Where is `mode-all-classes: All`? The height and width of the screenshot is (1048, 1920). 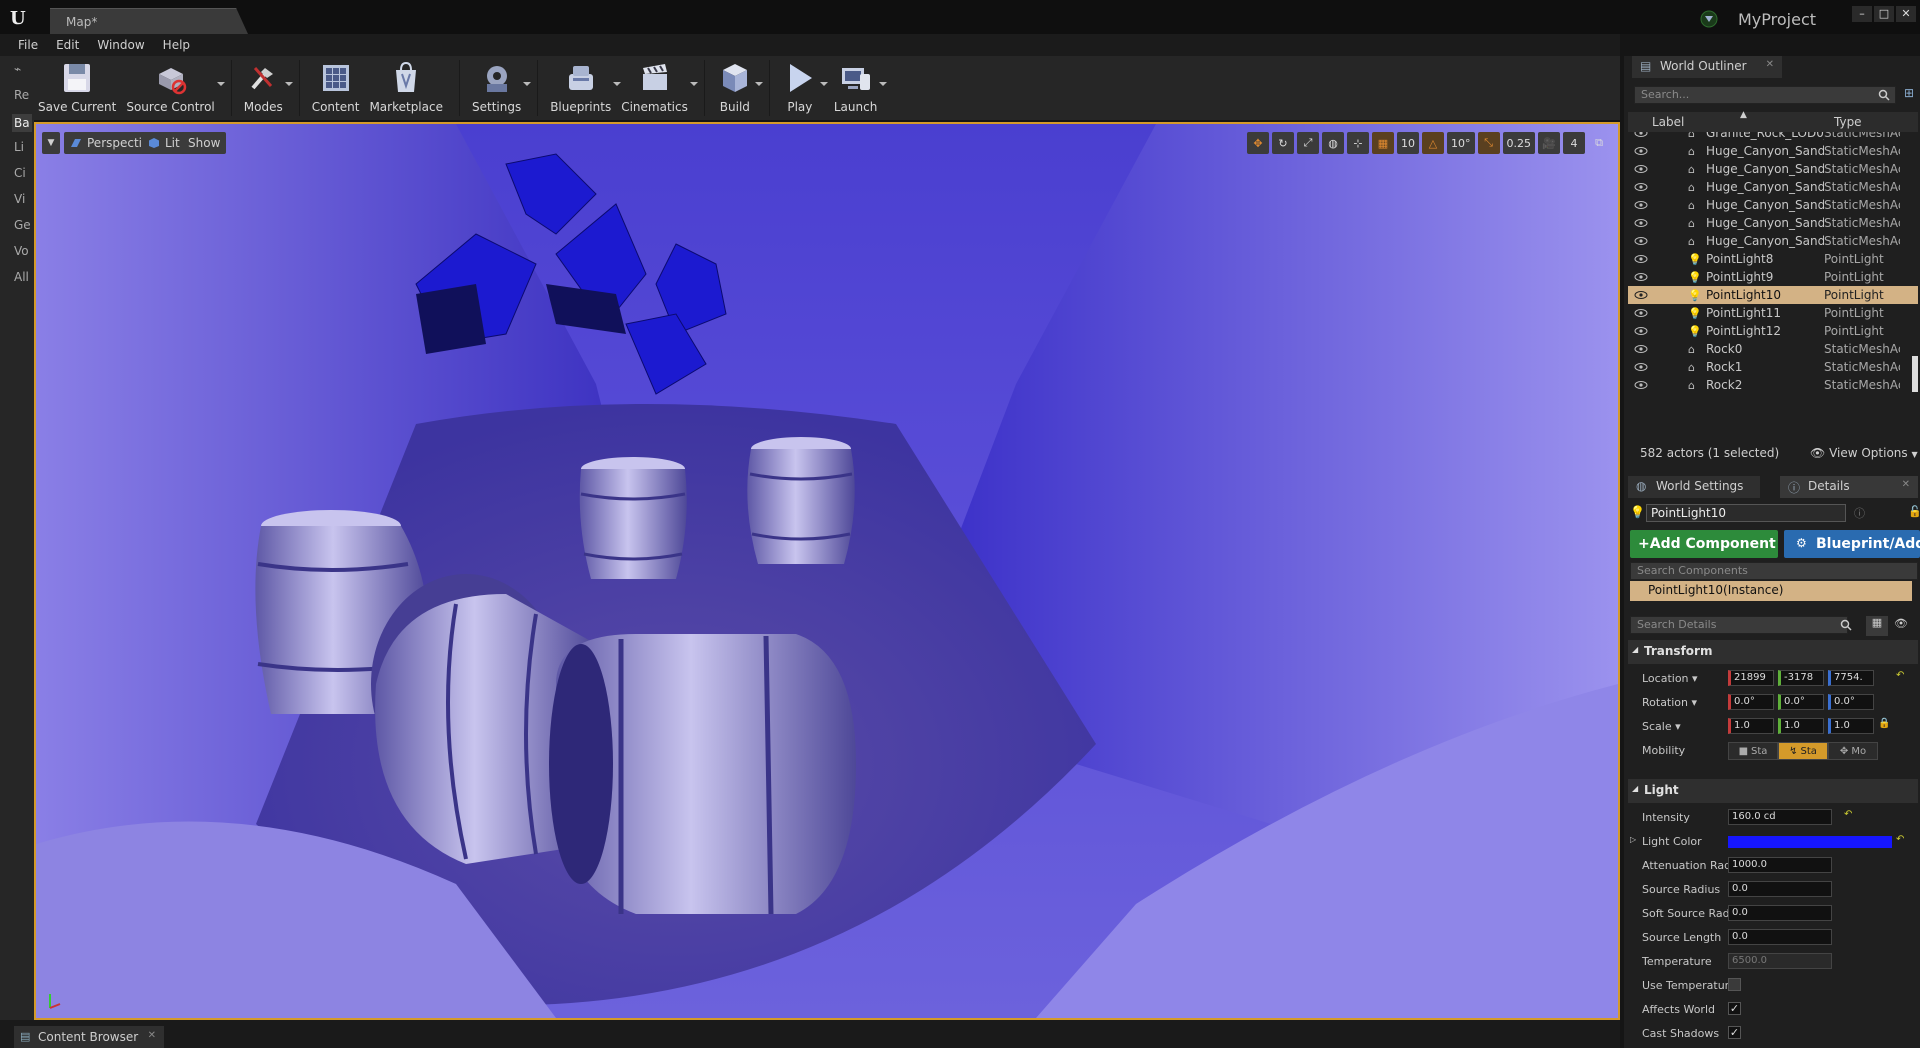
mode-all-classes: All is located at coordinates (21, 277).